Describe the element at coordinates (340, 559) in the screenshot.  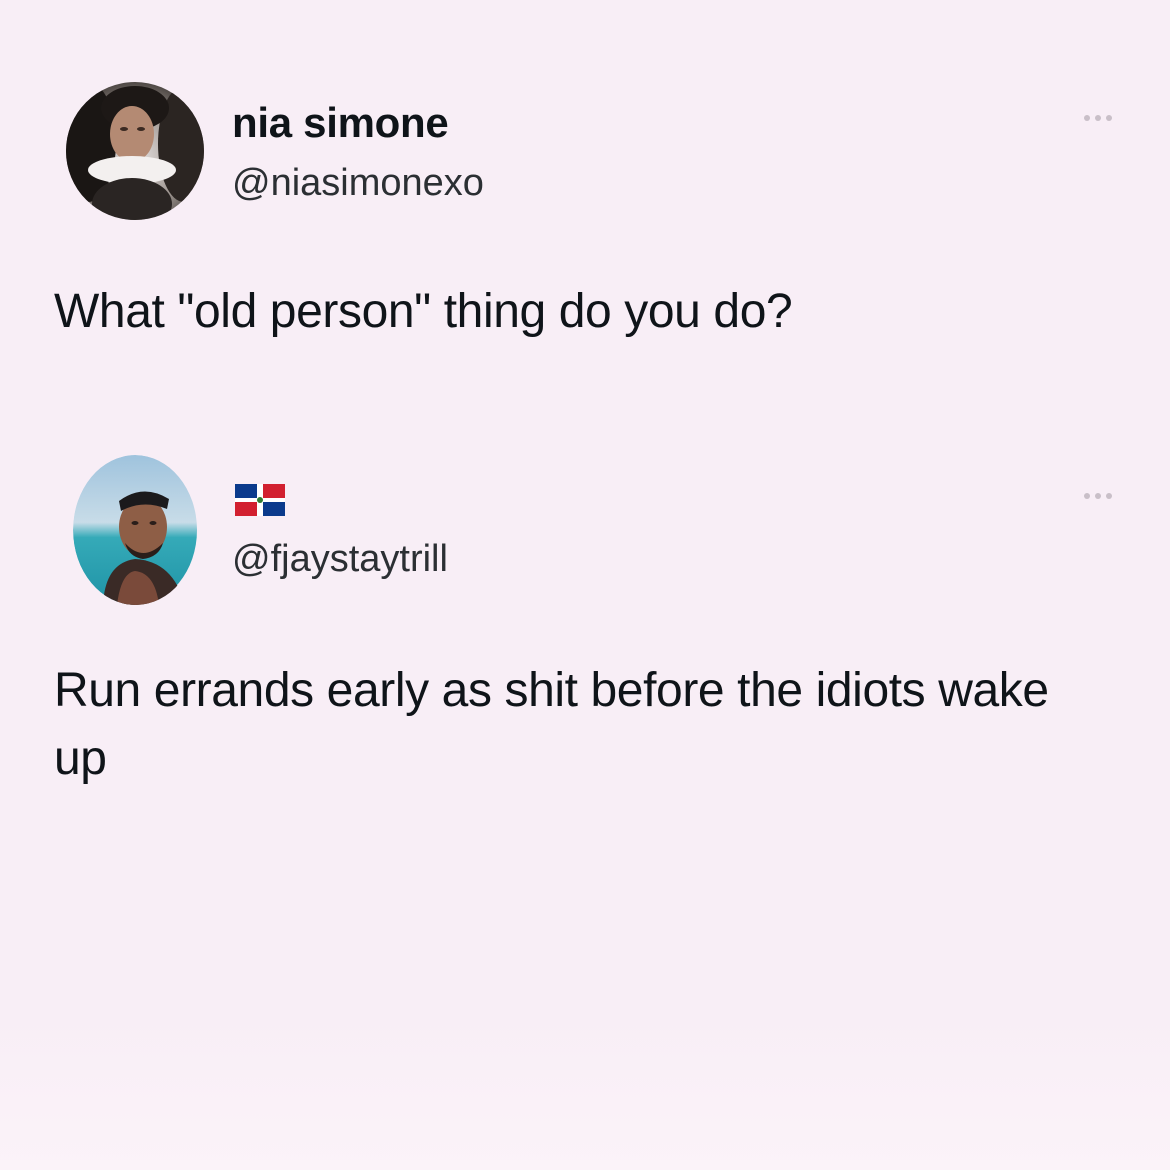
I see `user-handle: @fjaystaytrill` at that location.